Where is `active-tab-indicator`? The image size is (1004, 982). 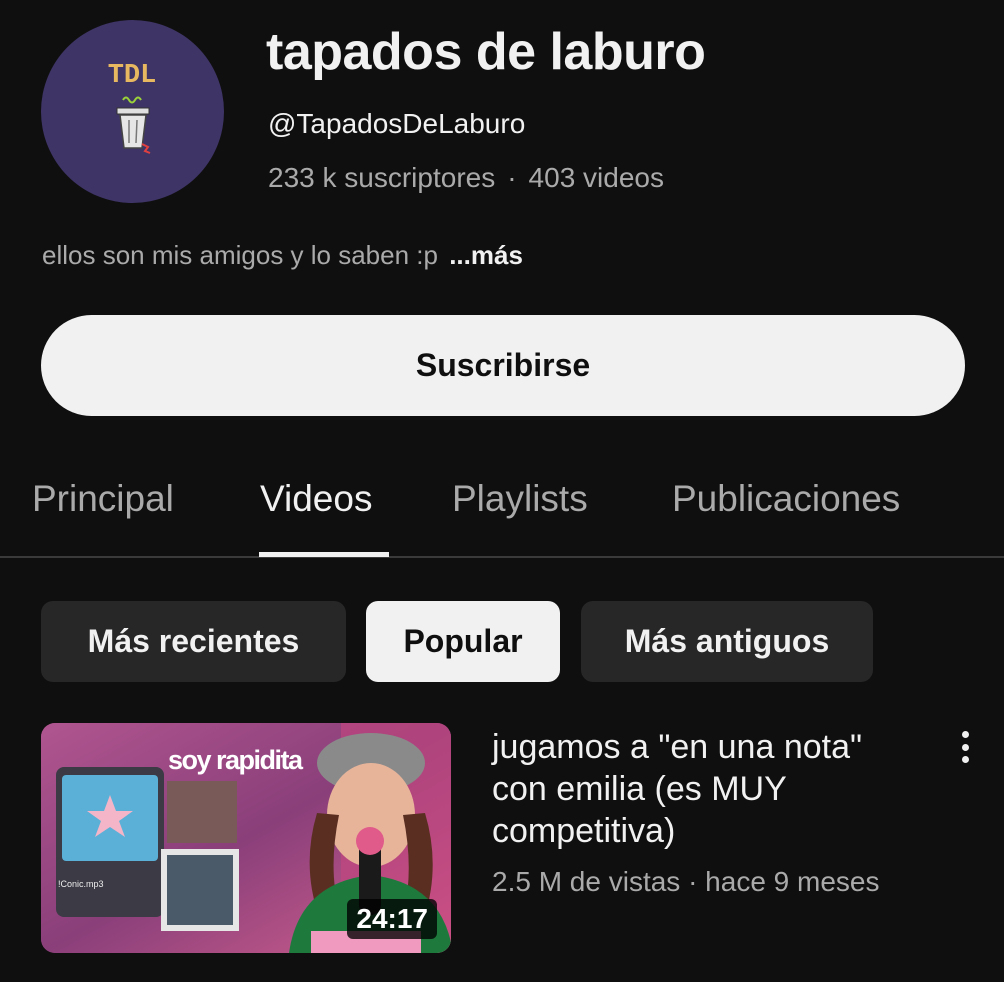 active-tab-indicator is located at coordinates (324, 554).